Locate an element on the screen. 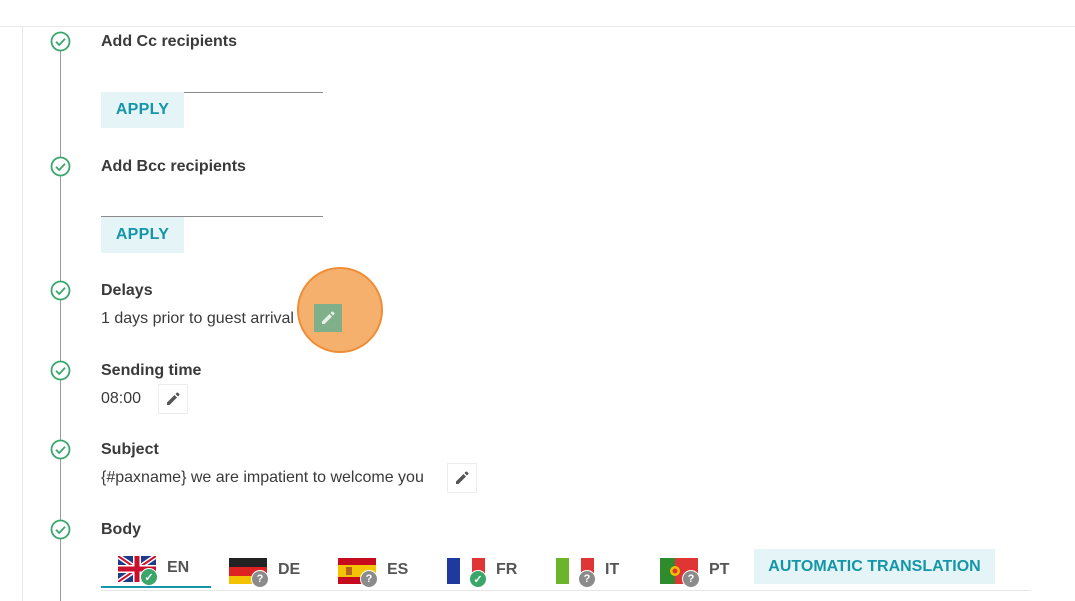  timeline-line is located at coordinates (60, 321).